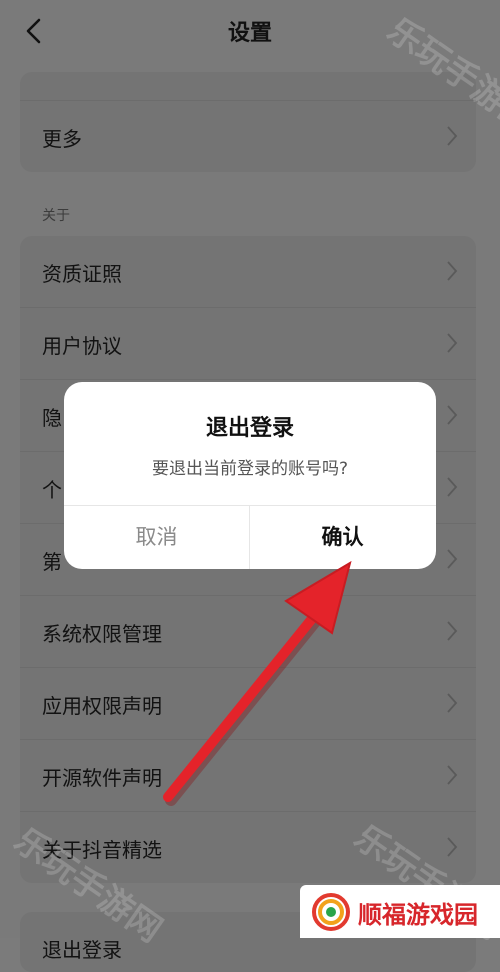 This screenshot has width=500, height=972. I want to click on settings-item-label: 用户协议, so click(82, 346).